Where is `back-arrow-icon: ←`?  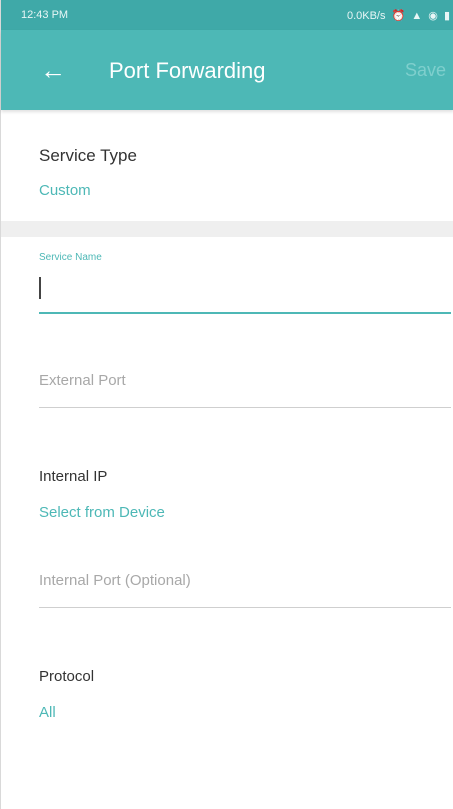 back-arrow-icon: ← is located at coordinates (53, 70).